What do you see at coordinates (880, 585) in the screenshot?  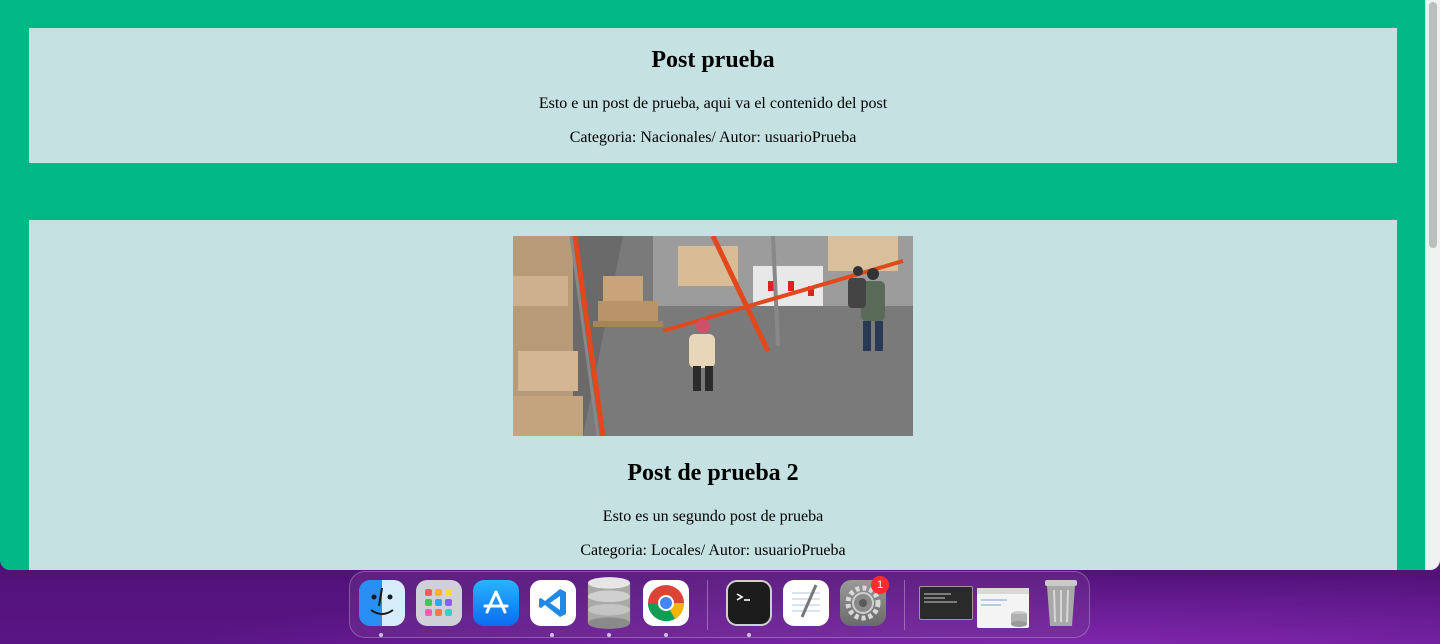 I see `notification-badge: 1` at bounding box center [880, 585].